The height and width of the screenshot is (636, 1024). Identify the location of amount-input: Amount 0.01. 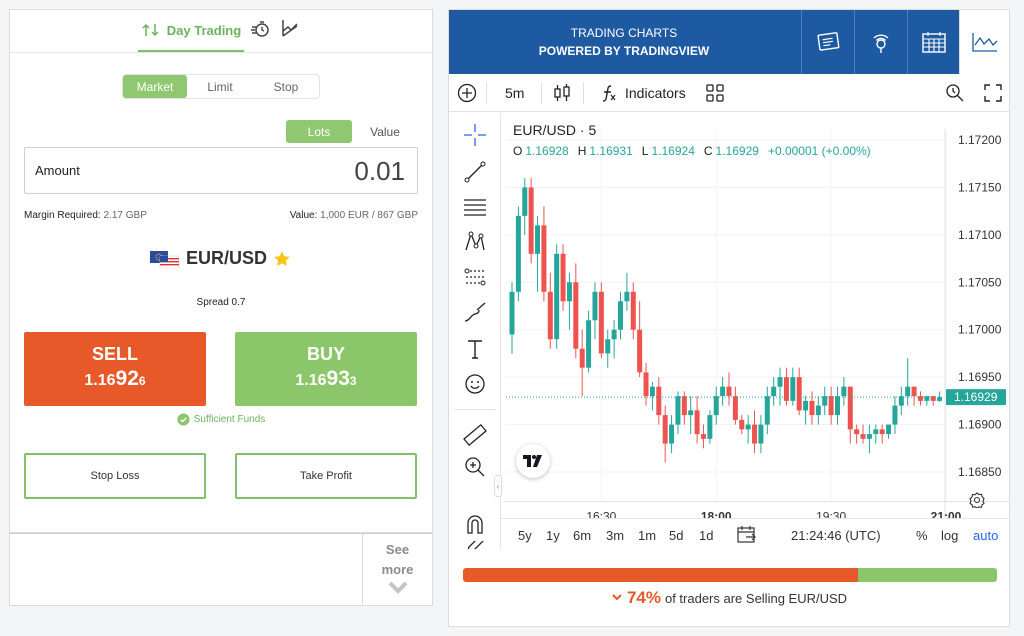
(221, 170).